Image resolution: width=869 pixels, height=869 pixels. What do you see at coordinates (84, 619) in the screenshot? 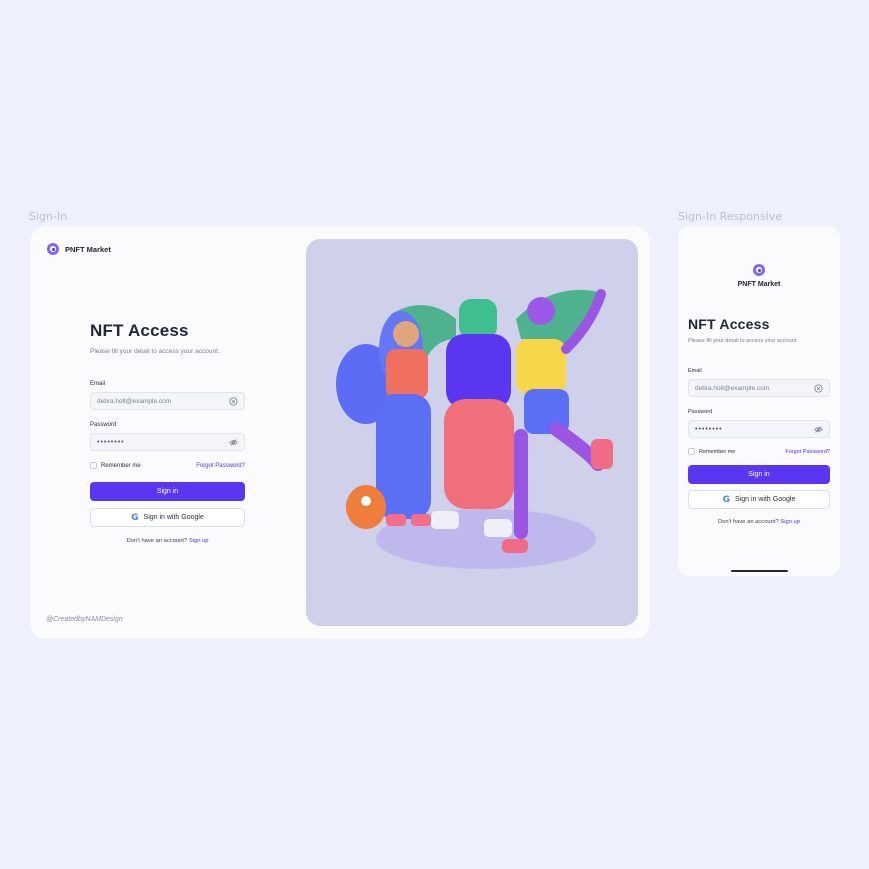
I see `credit-text: @CreatedbyNAMDesign` at bounding box center [84, 619].